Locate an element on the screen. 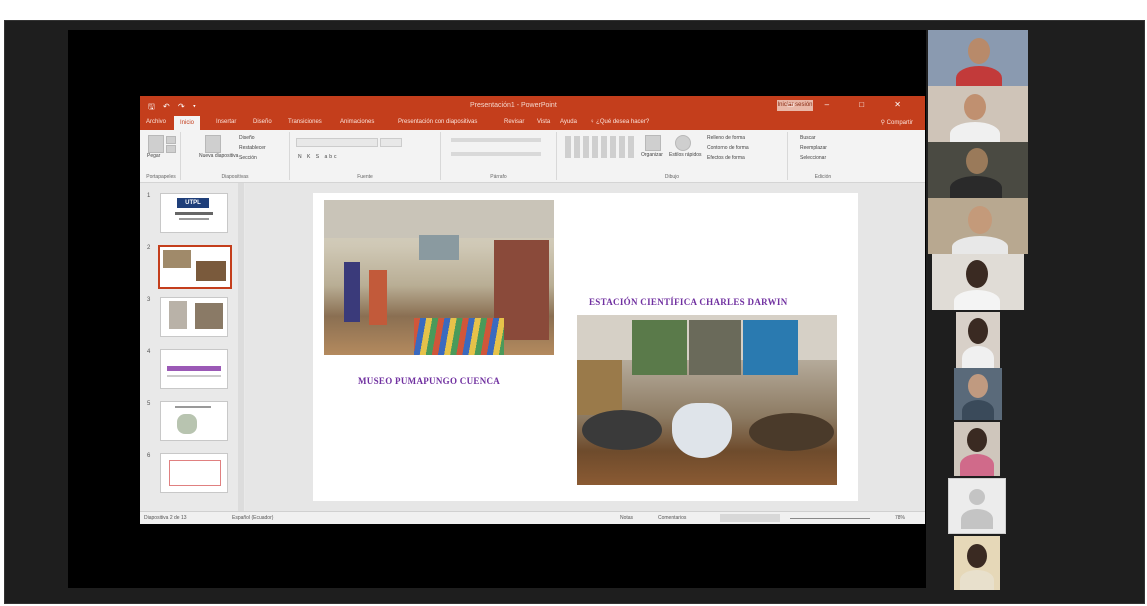 The width and height of the screenshot is (1147, 606). tab-archivo: Archivo is located at coordinates (156, 122).